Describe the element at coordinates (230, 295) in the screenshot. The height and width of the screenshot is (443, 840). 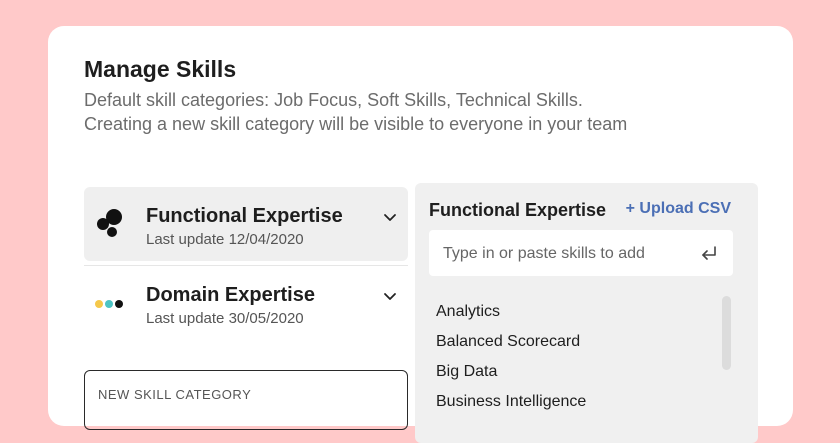
I see `category-name: Domain Expertise` at that location.